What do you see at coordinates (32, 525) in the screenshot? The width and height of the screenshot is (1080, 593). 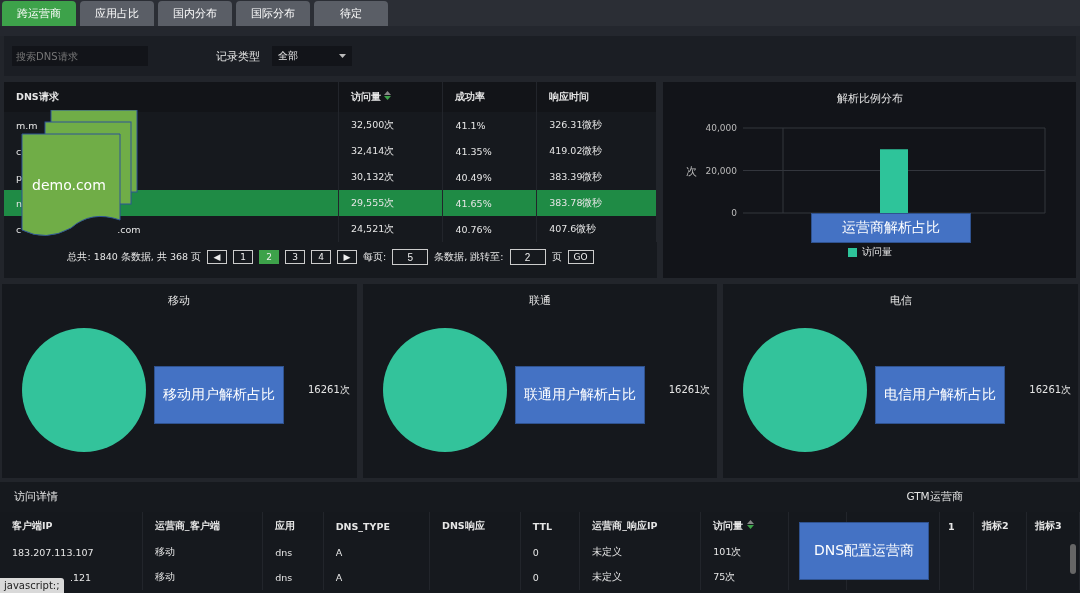 I see `column-header: 客户端IP` at bounding box center [32, 525].